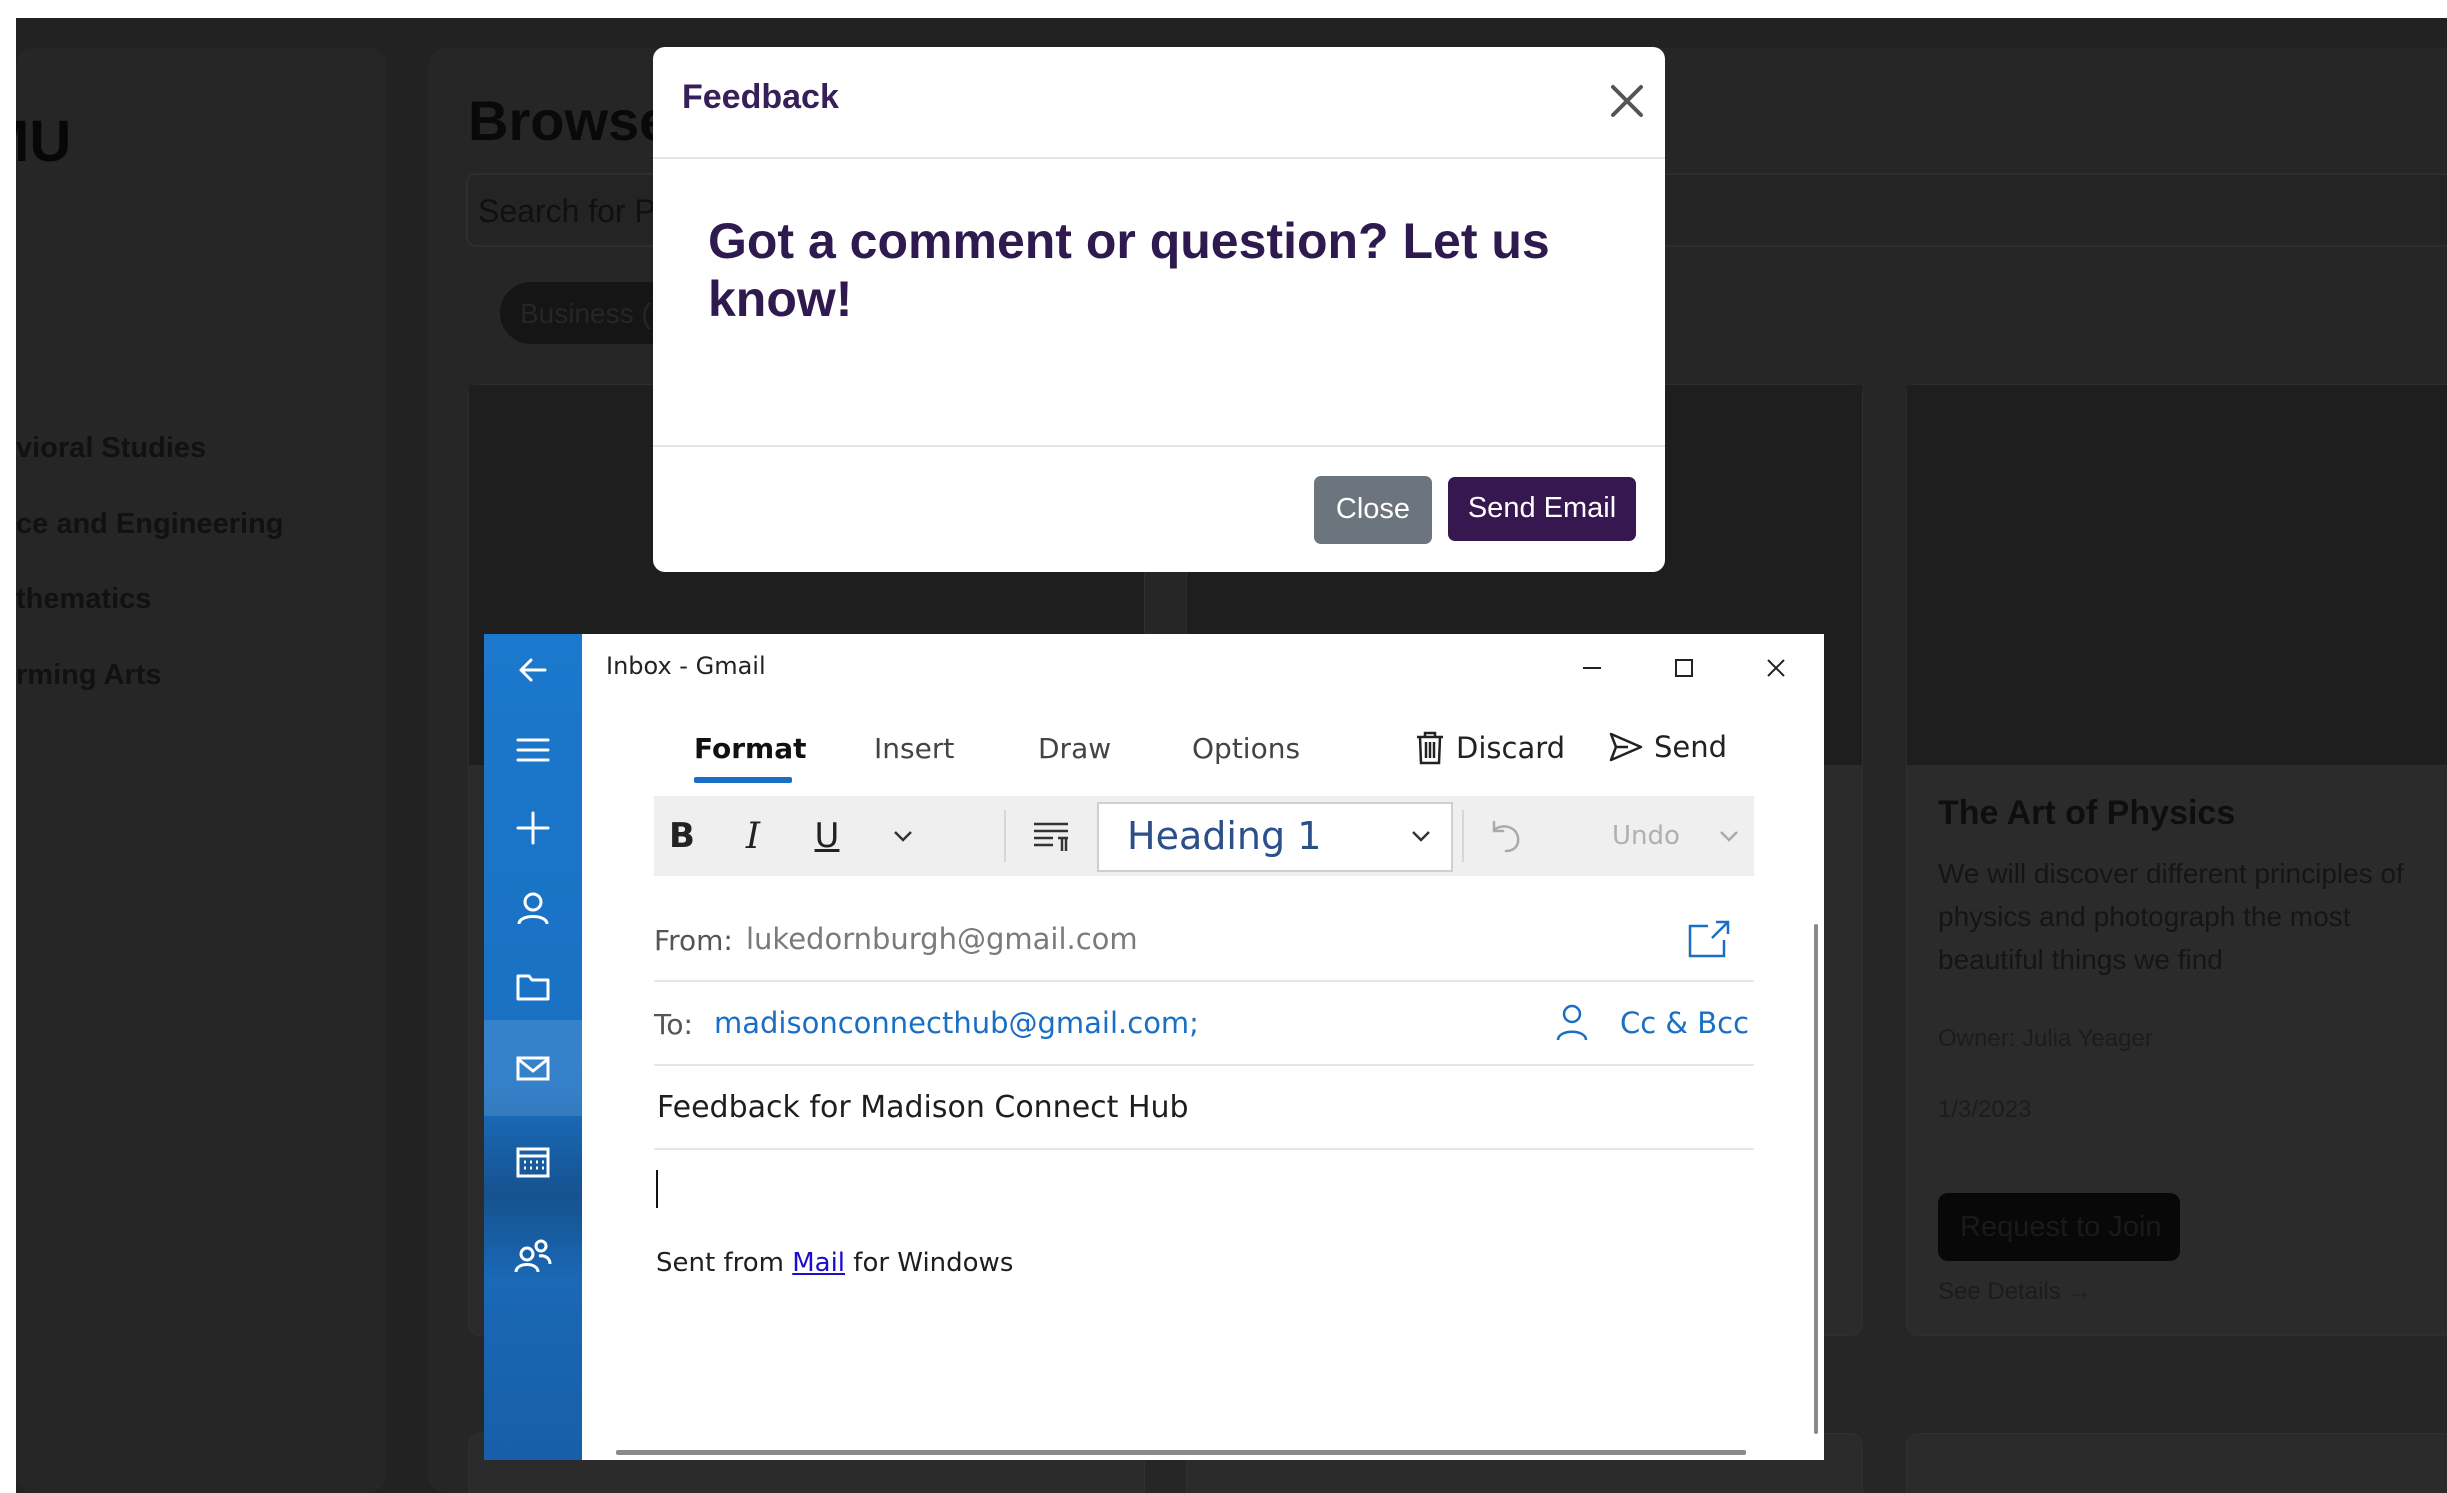 The width and height of the screenshot is (2447, 1493). What do you see at coordinates (111, 448) in the screenshot?
I see `category-behavioral-studies: vioral Studies` at bounding box center [111, 448].